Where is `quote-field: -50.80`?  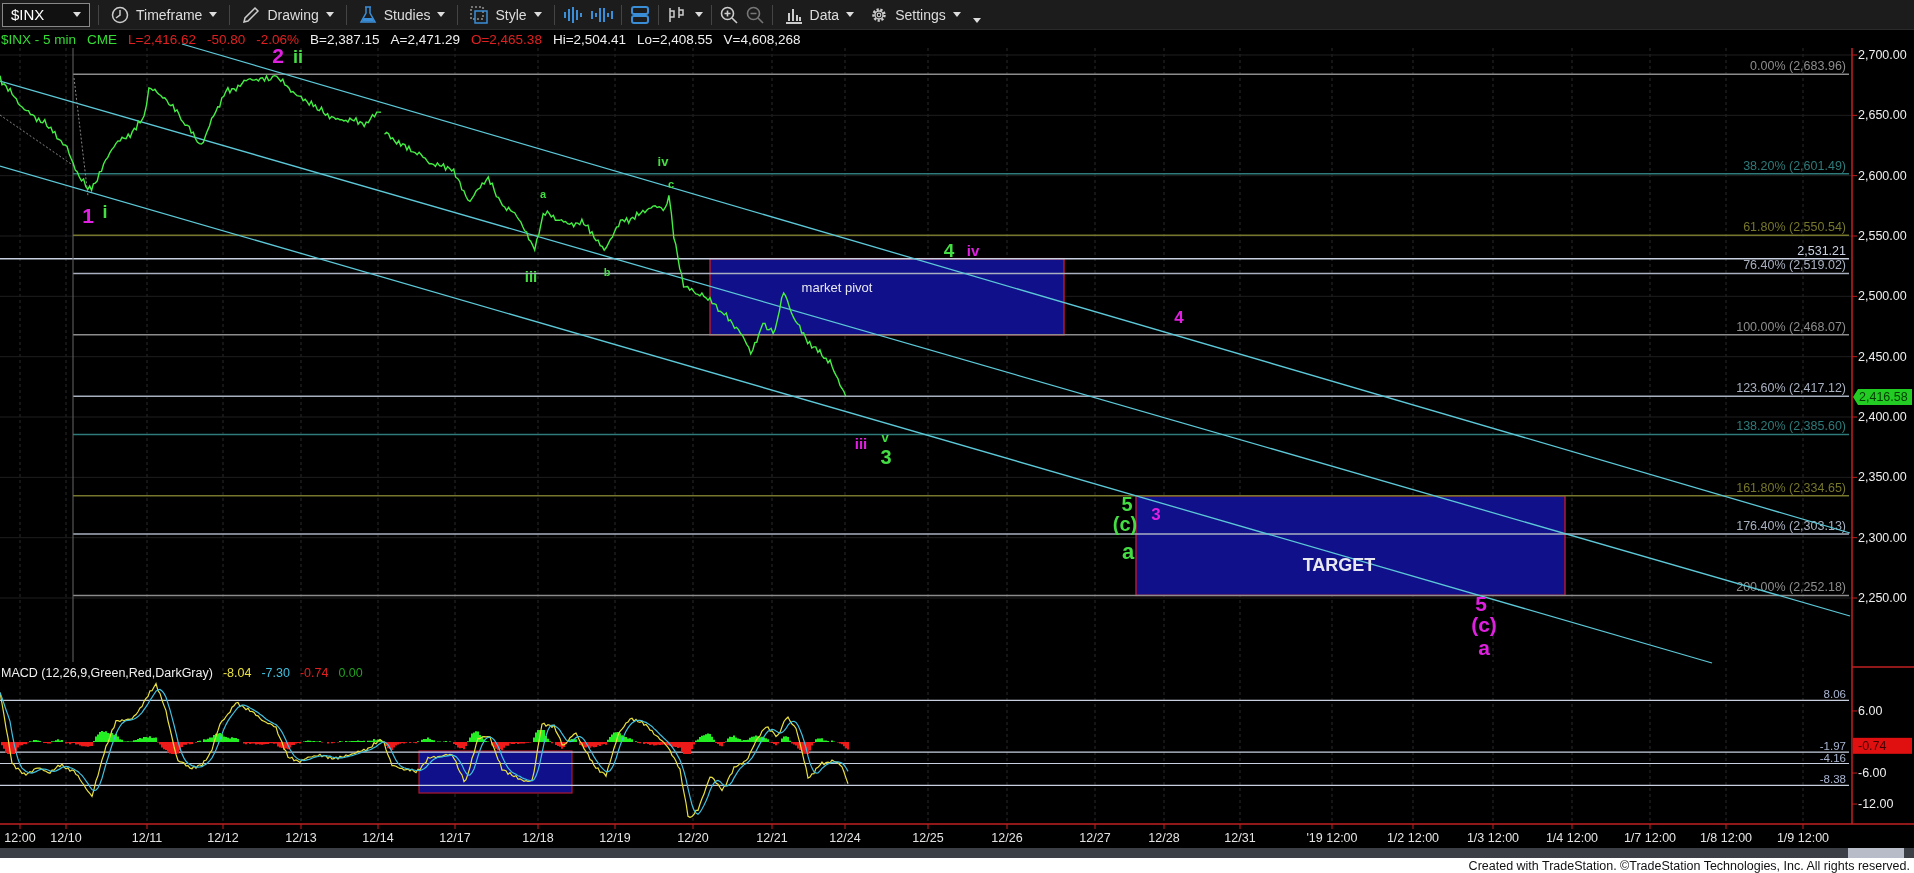 quote-field: -50.80 is located at coordinates (226, 39).